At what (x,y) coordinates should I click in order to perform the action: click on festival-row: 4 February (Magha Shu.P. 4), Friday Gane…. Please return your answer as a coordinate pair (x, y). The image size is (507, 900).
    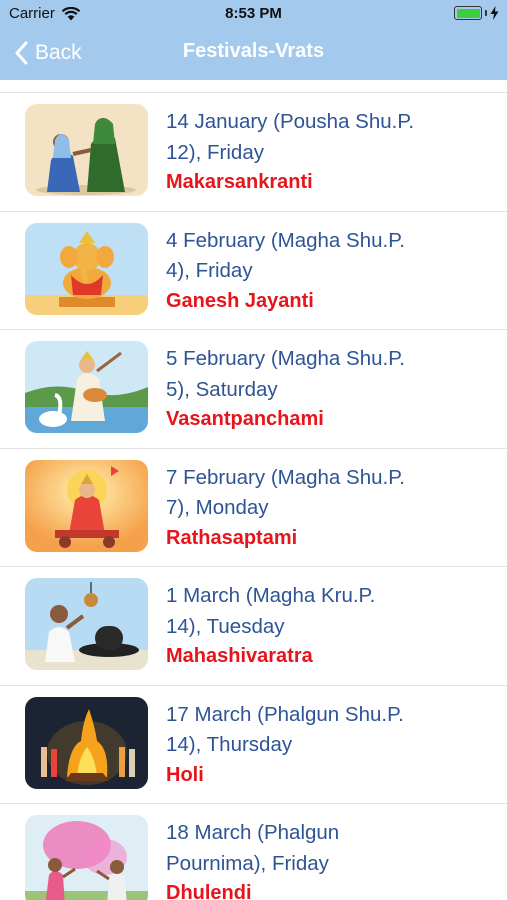
    Looking at the image, I should click on (253, 271).